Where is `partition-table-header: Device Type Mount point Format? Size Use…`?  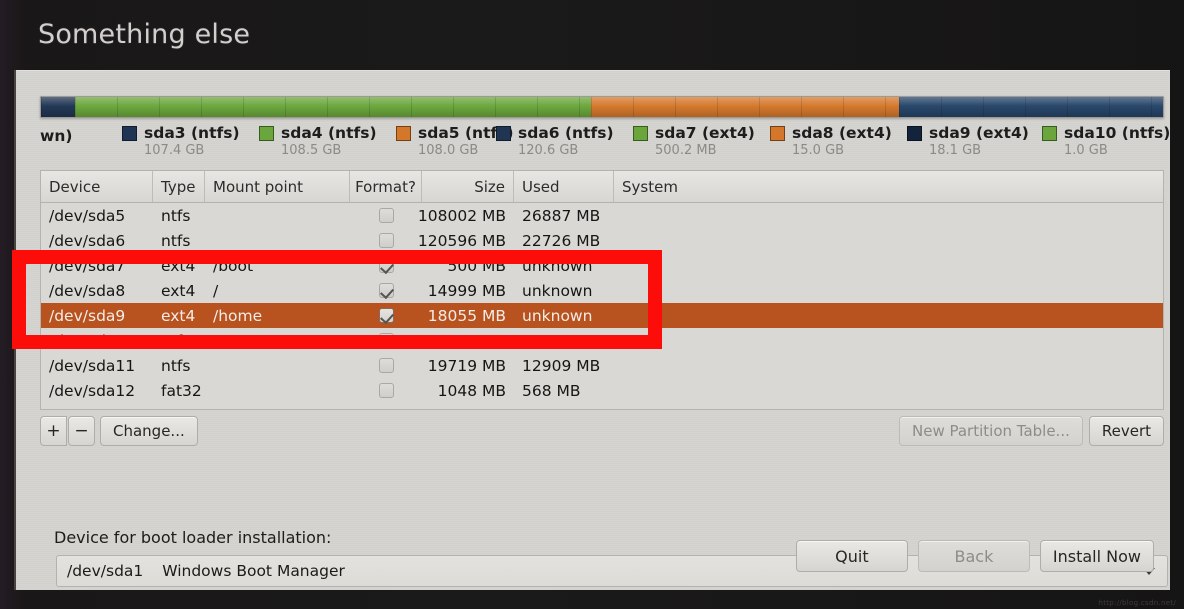 partition-table-header: Device Type Mount point Format? Size Use… is located at coordinates (602, 187).